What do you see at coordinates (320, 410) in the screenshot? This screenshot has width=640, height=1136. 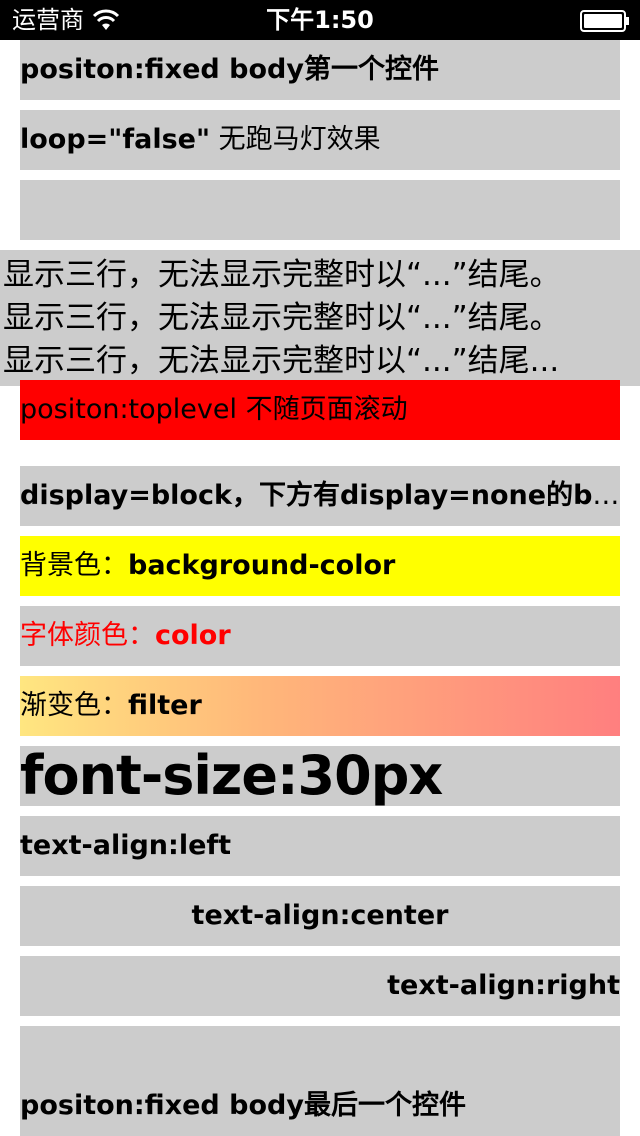 I see `toplevel-control: positon:toplevel 不随页面滚动` at bounding box center [320, 410].